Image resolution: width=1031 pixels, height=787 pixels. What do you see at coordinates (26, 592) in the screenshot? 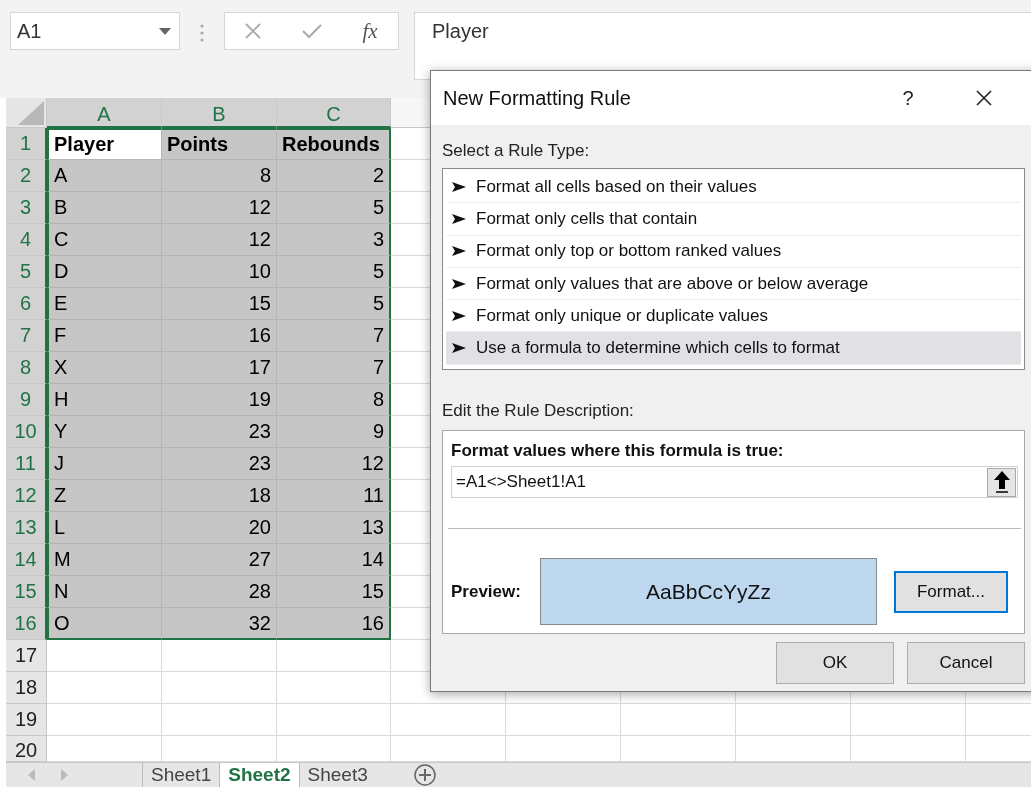
I see `row-header: 15` at bounding box center [26, 592].